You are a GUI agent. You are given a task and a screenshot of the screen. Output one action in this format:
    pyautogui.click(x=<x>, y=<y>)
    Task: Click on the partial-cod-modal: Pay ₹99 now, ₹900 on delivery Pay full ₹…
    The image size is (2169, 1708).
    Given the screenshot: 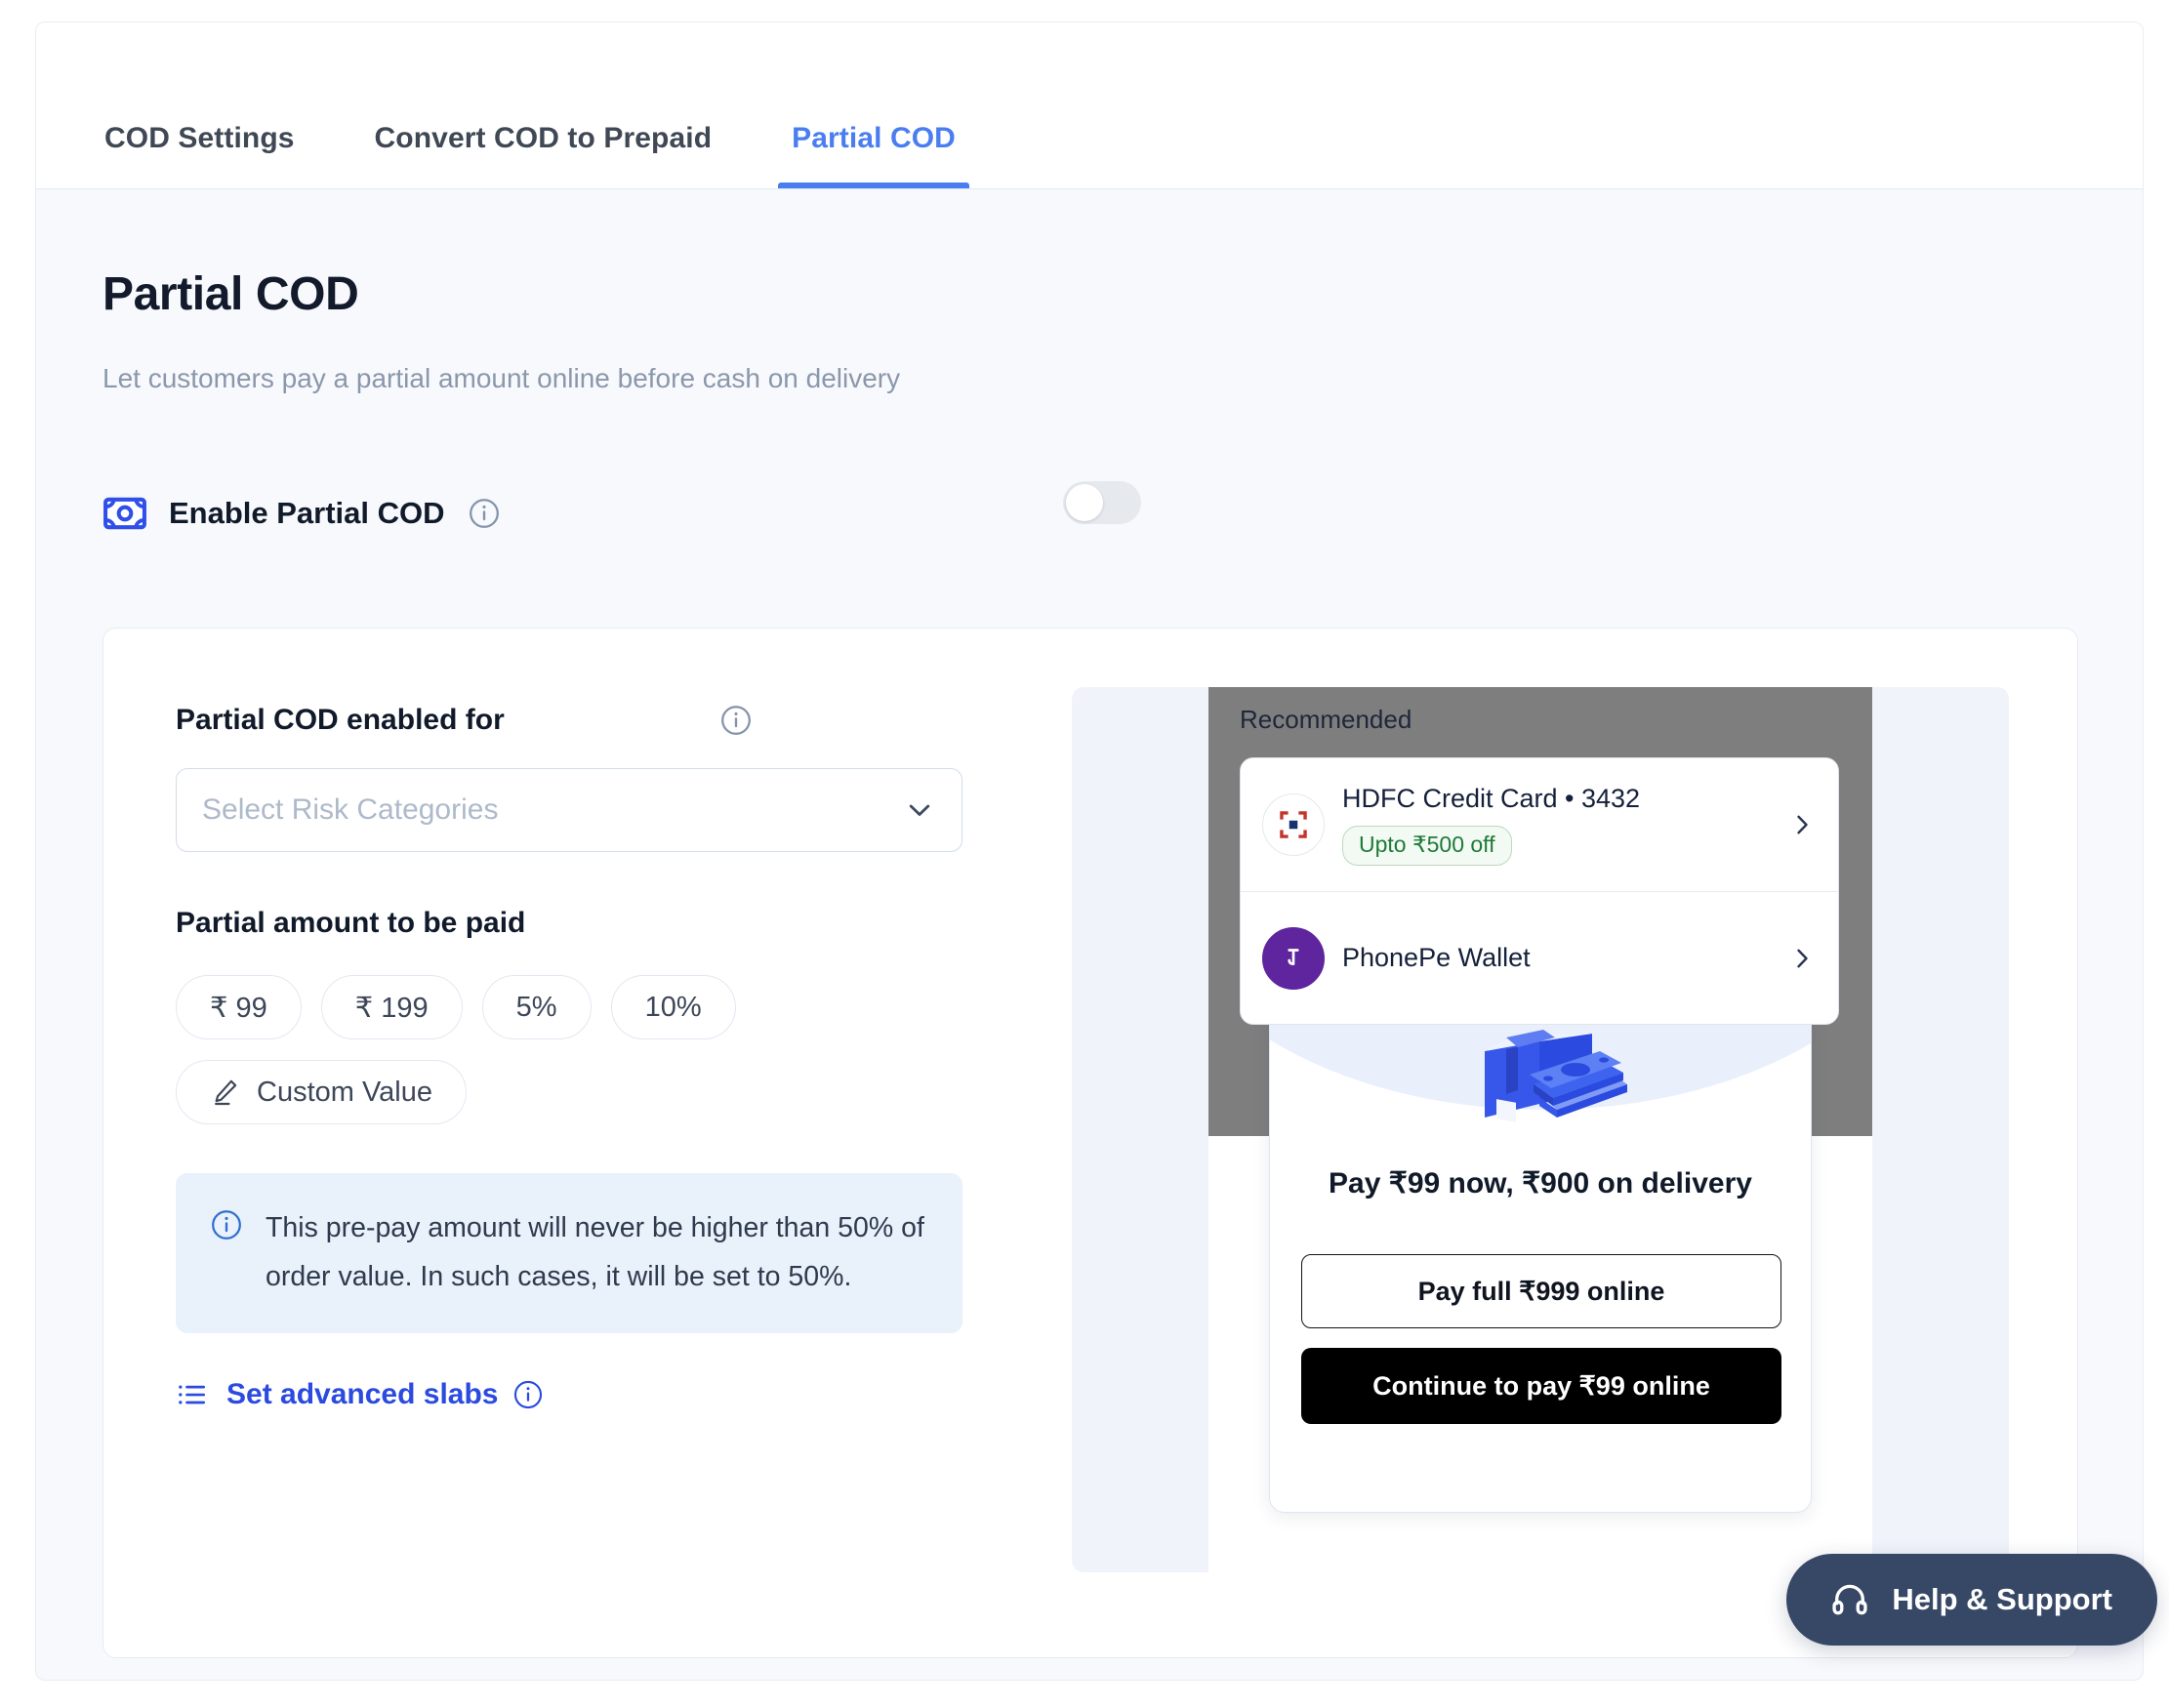 What is the action you would take?
    pyautogui.click(x=1540, y=1228)
    